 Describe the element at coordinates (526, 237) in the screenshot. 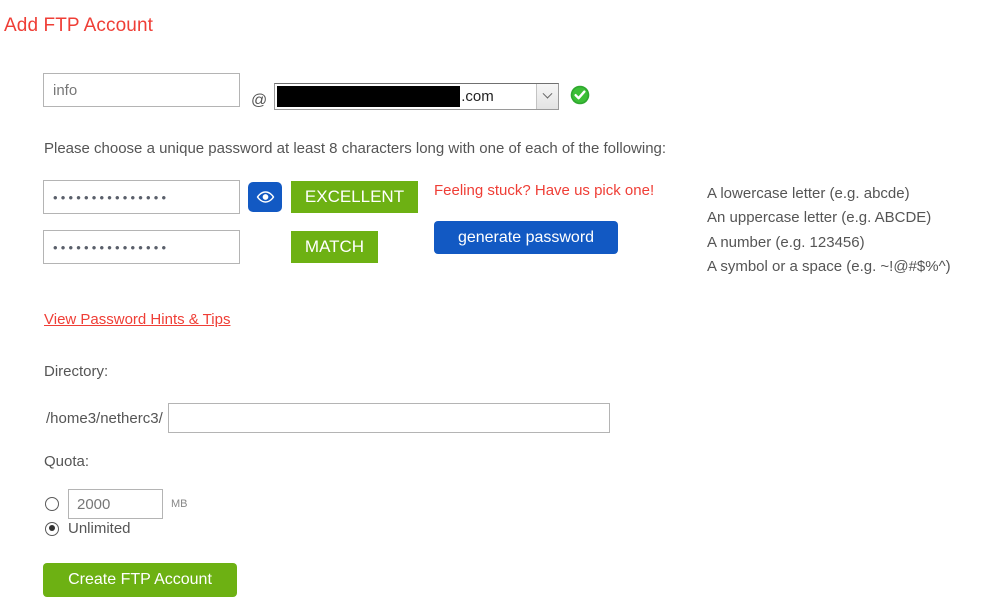

I see `generate-password-button: generate password` at that location.